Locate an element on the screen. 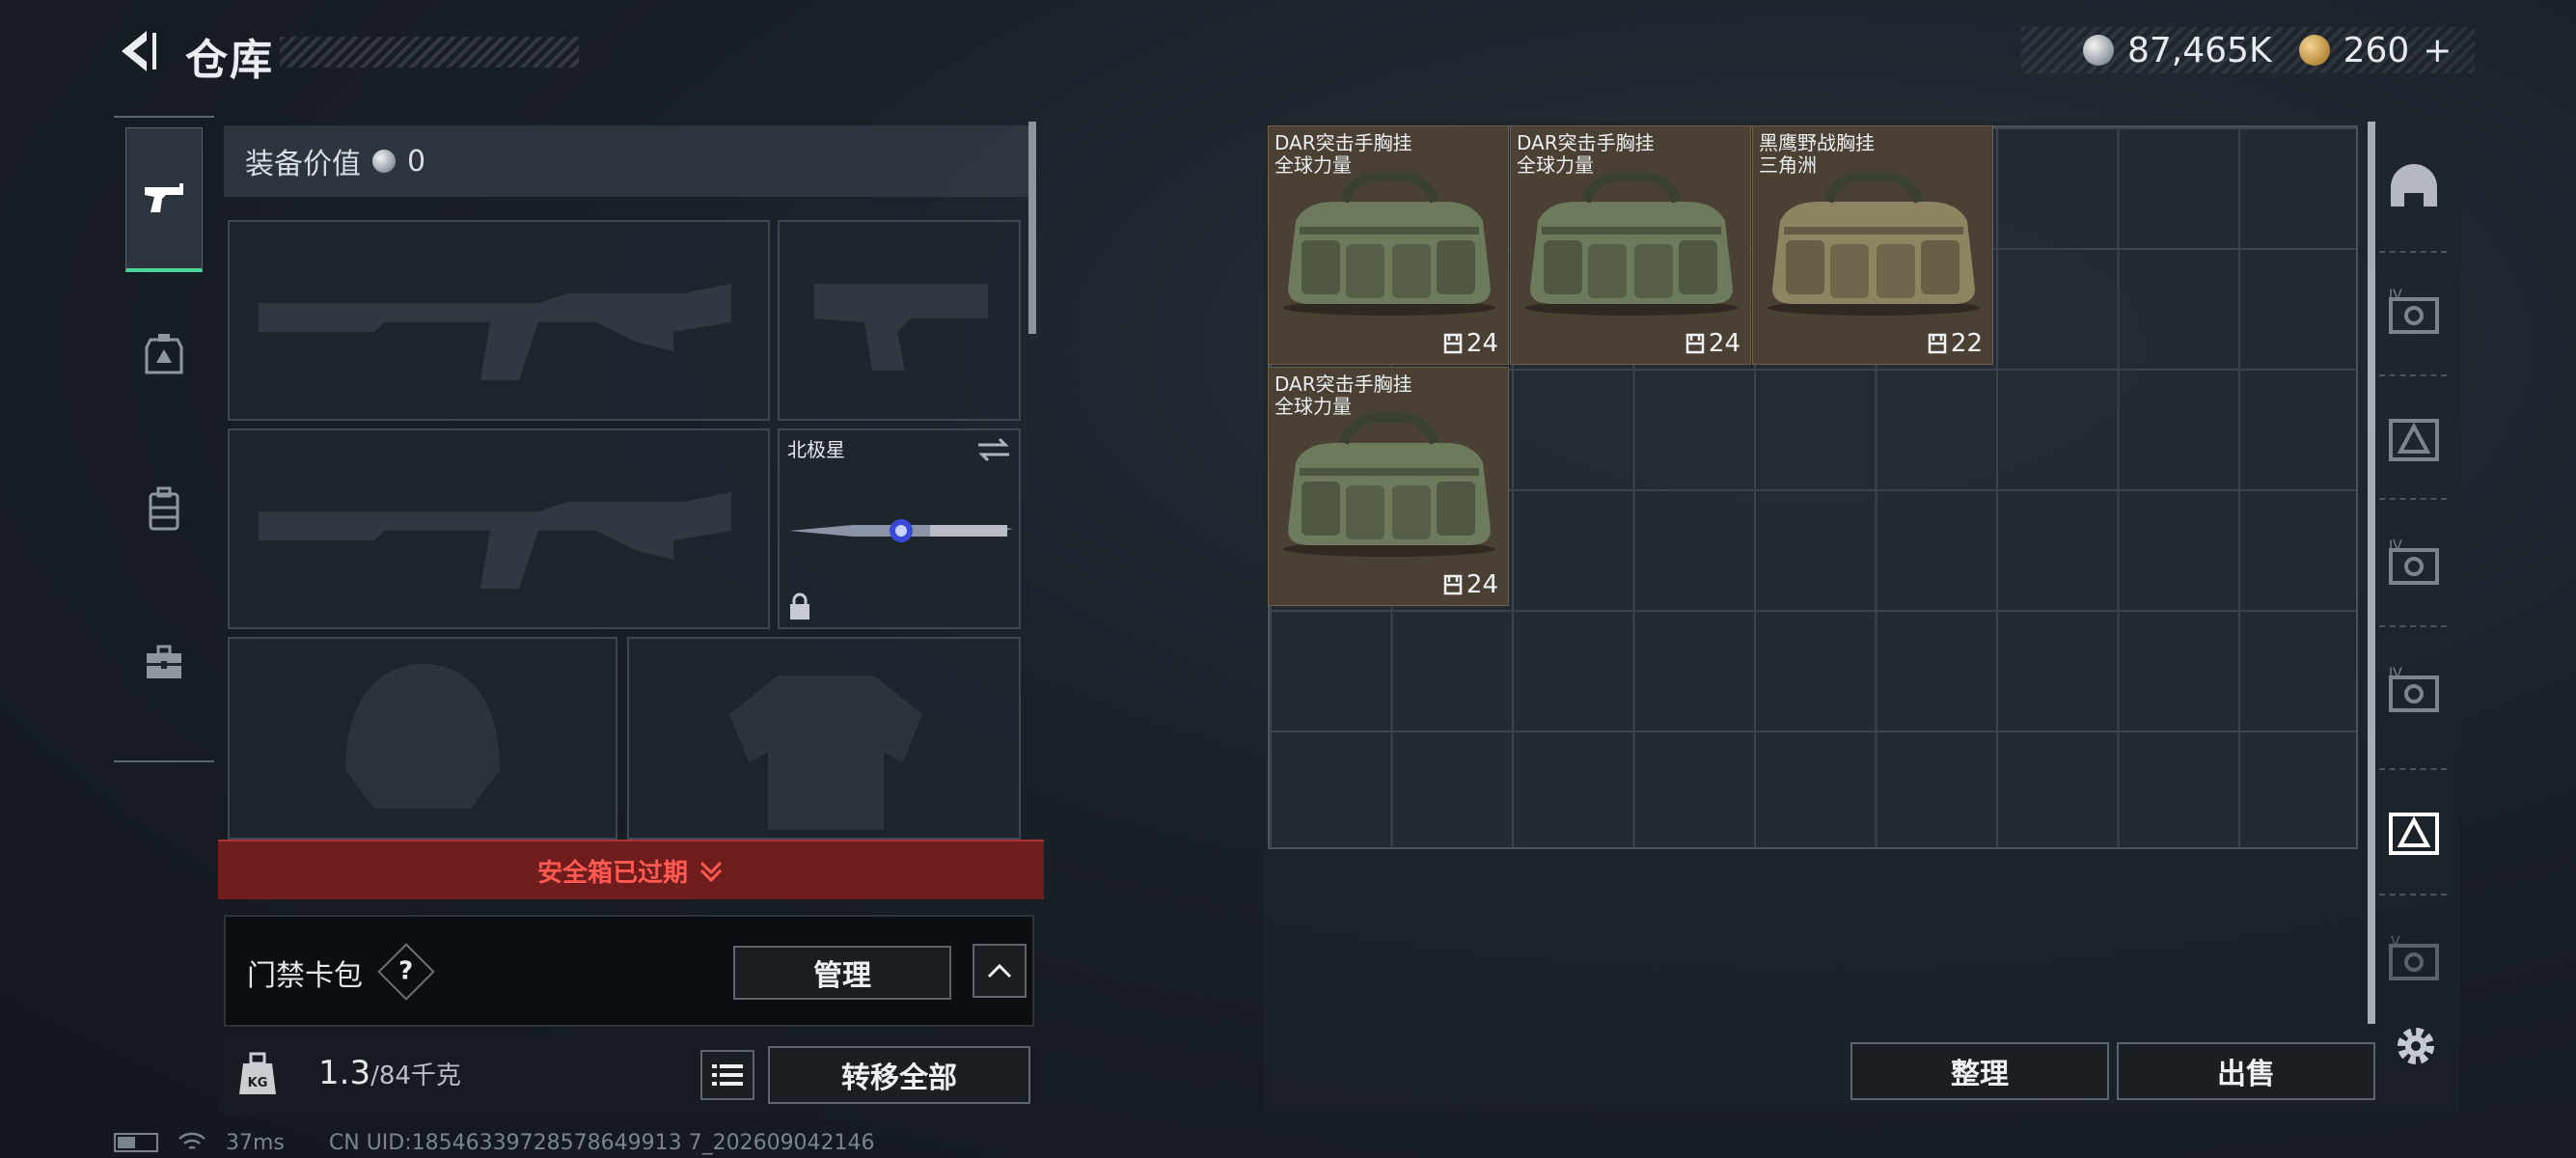  svg-text: KG is located at coordinates (258, 1083).